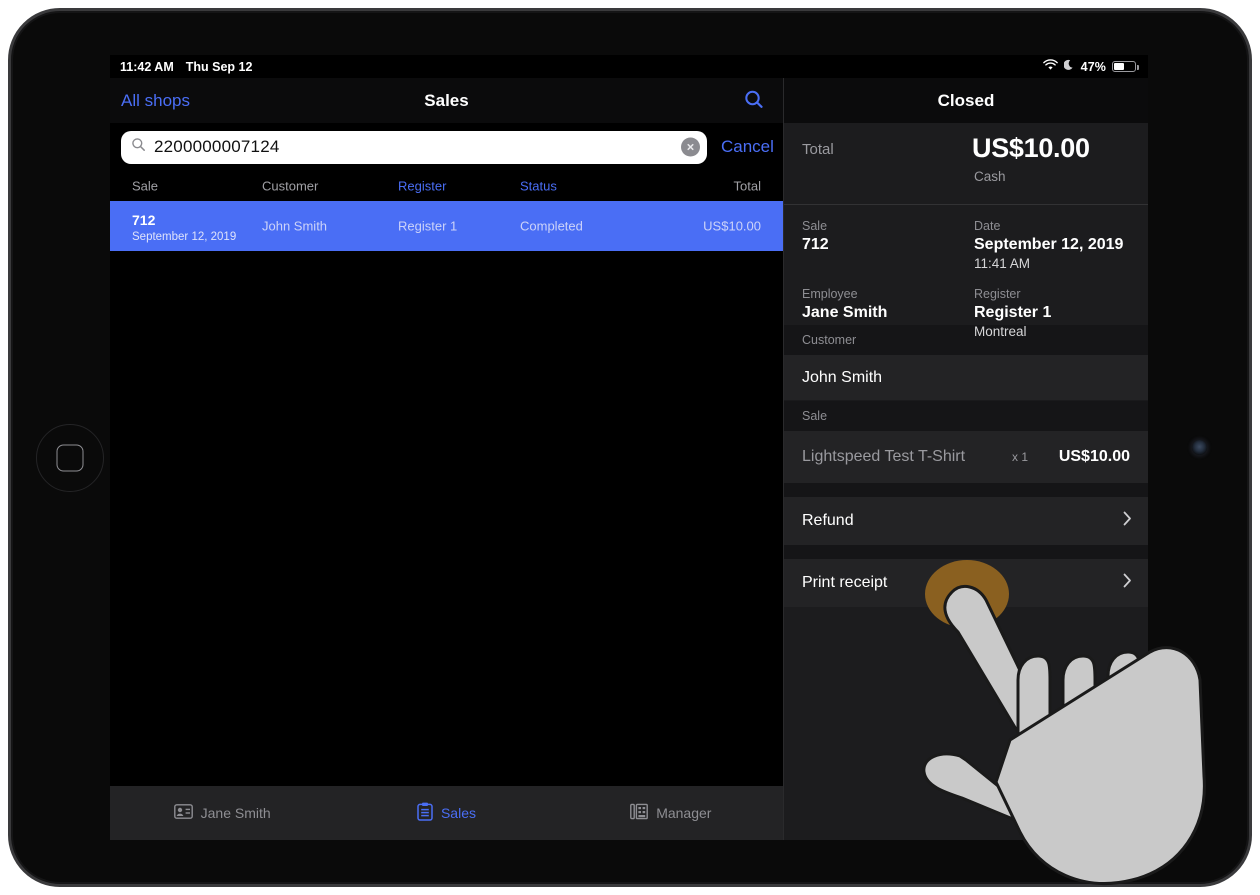 The height and width of the screenshot is (895, 1260). I want to click on status-date: Thu Sep 12, so click(219, 66).